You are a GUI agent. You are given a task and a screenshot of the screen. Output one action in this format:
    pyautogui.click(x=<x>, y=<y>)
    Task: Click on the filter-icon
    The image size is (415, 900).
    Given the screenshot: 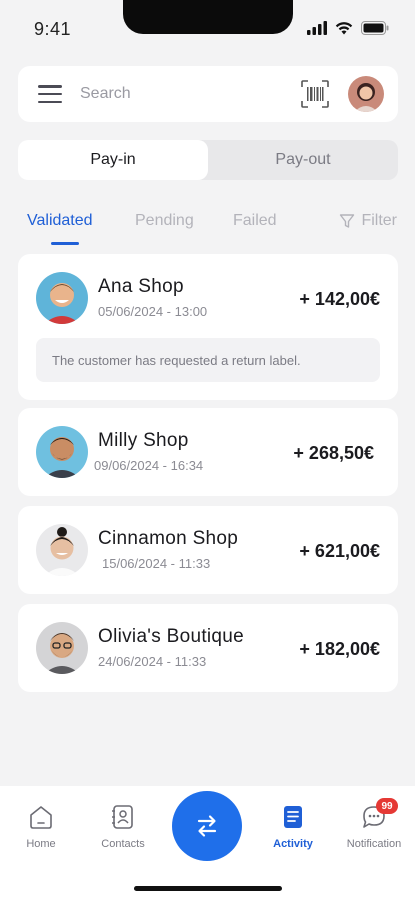 What is the action you would take?
    pyautogui.click(x=347, y=221)
    